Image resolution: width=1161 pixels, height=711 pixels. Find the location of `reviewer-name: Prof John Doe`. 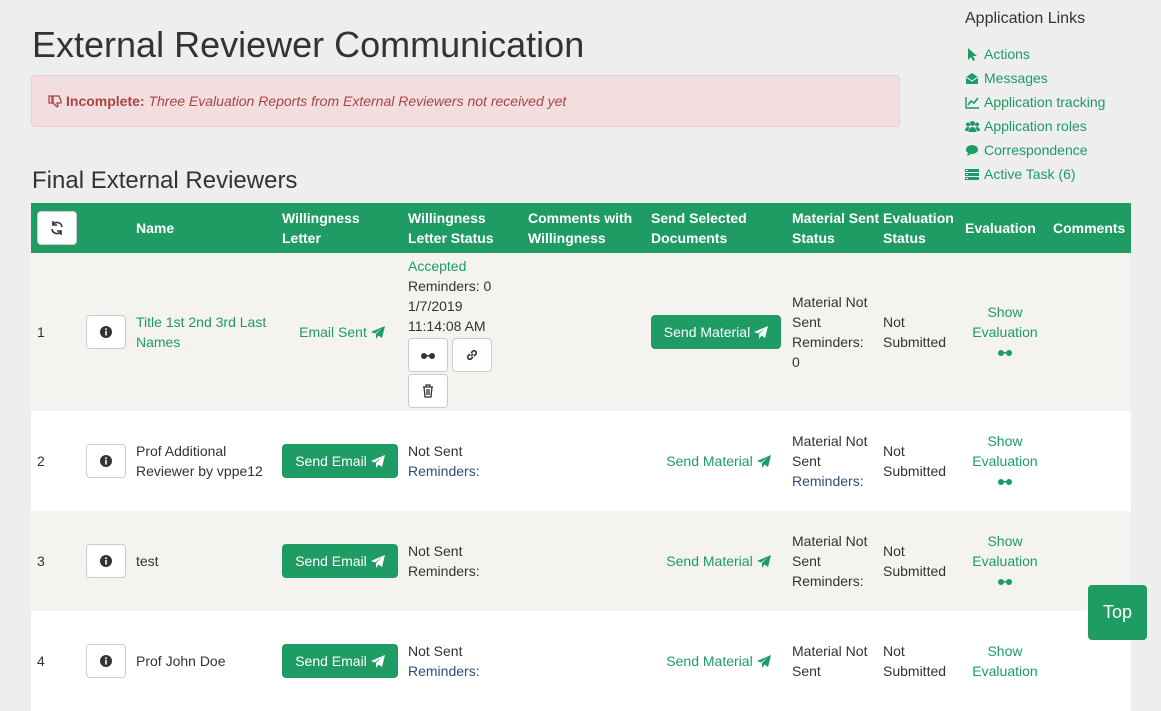

reviewer-name: Prof John Doe is located at coordinates (181, 661).